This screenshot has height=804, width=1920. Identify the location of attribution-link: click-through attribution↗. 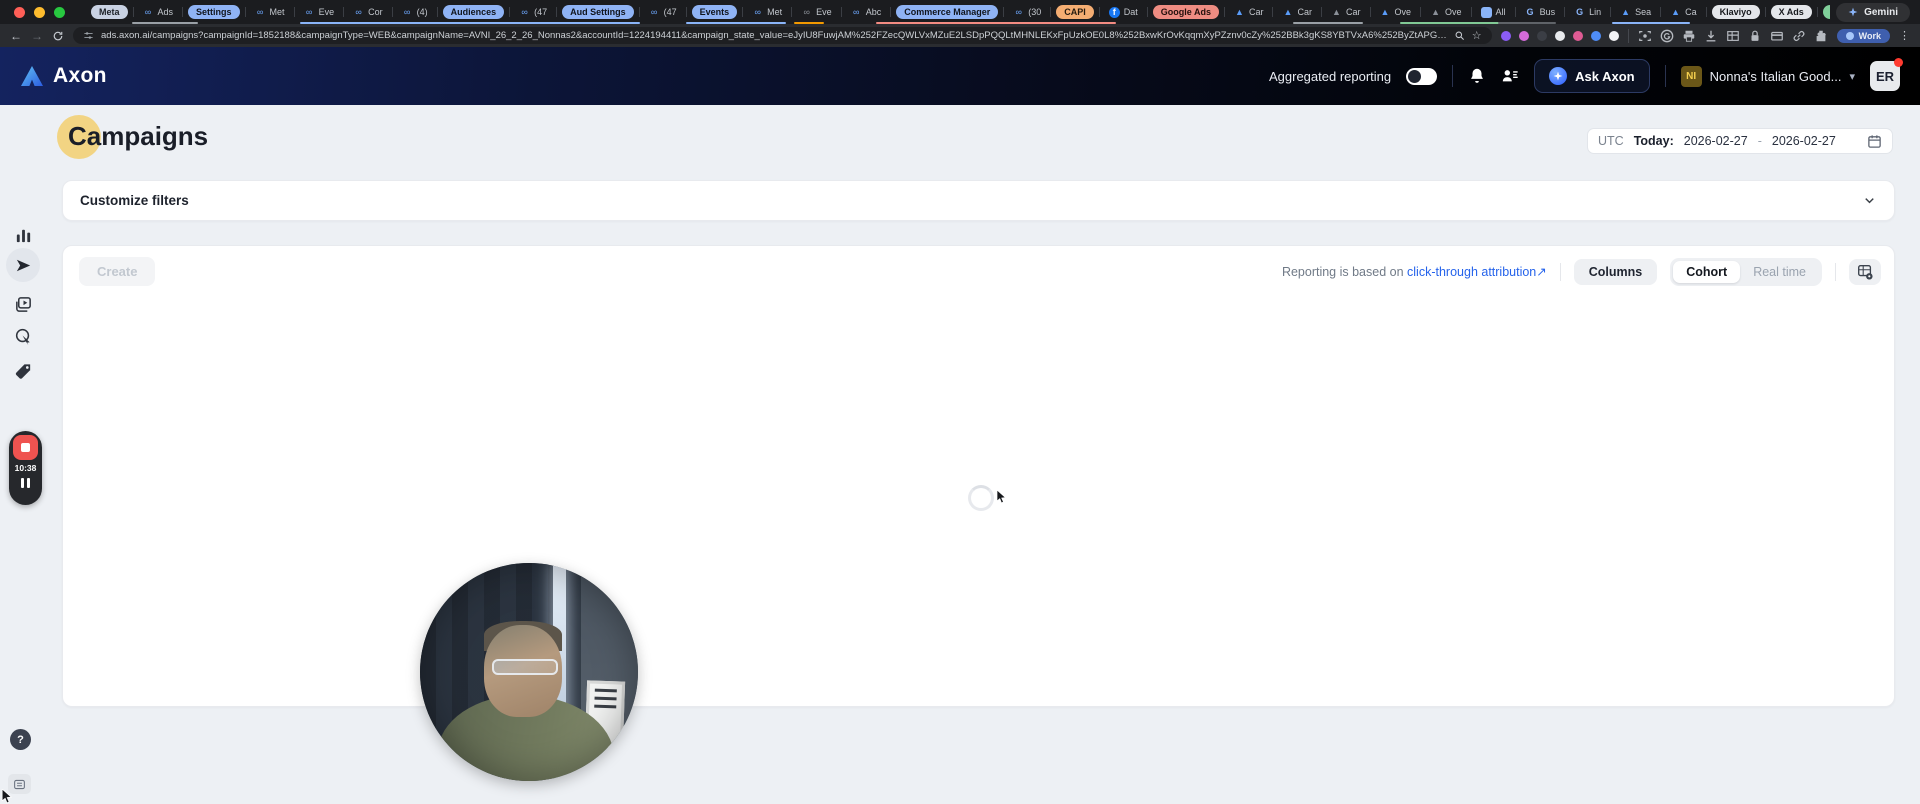
(1477, 272).